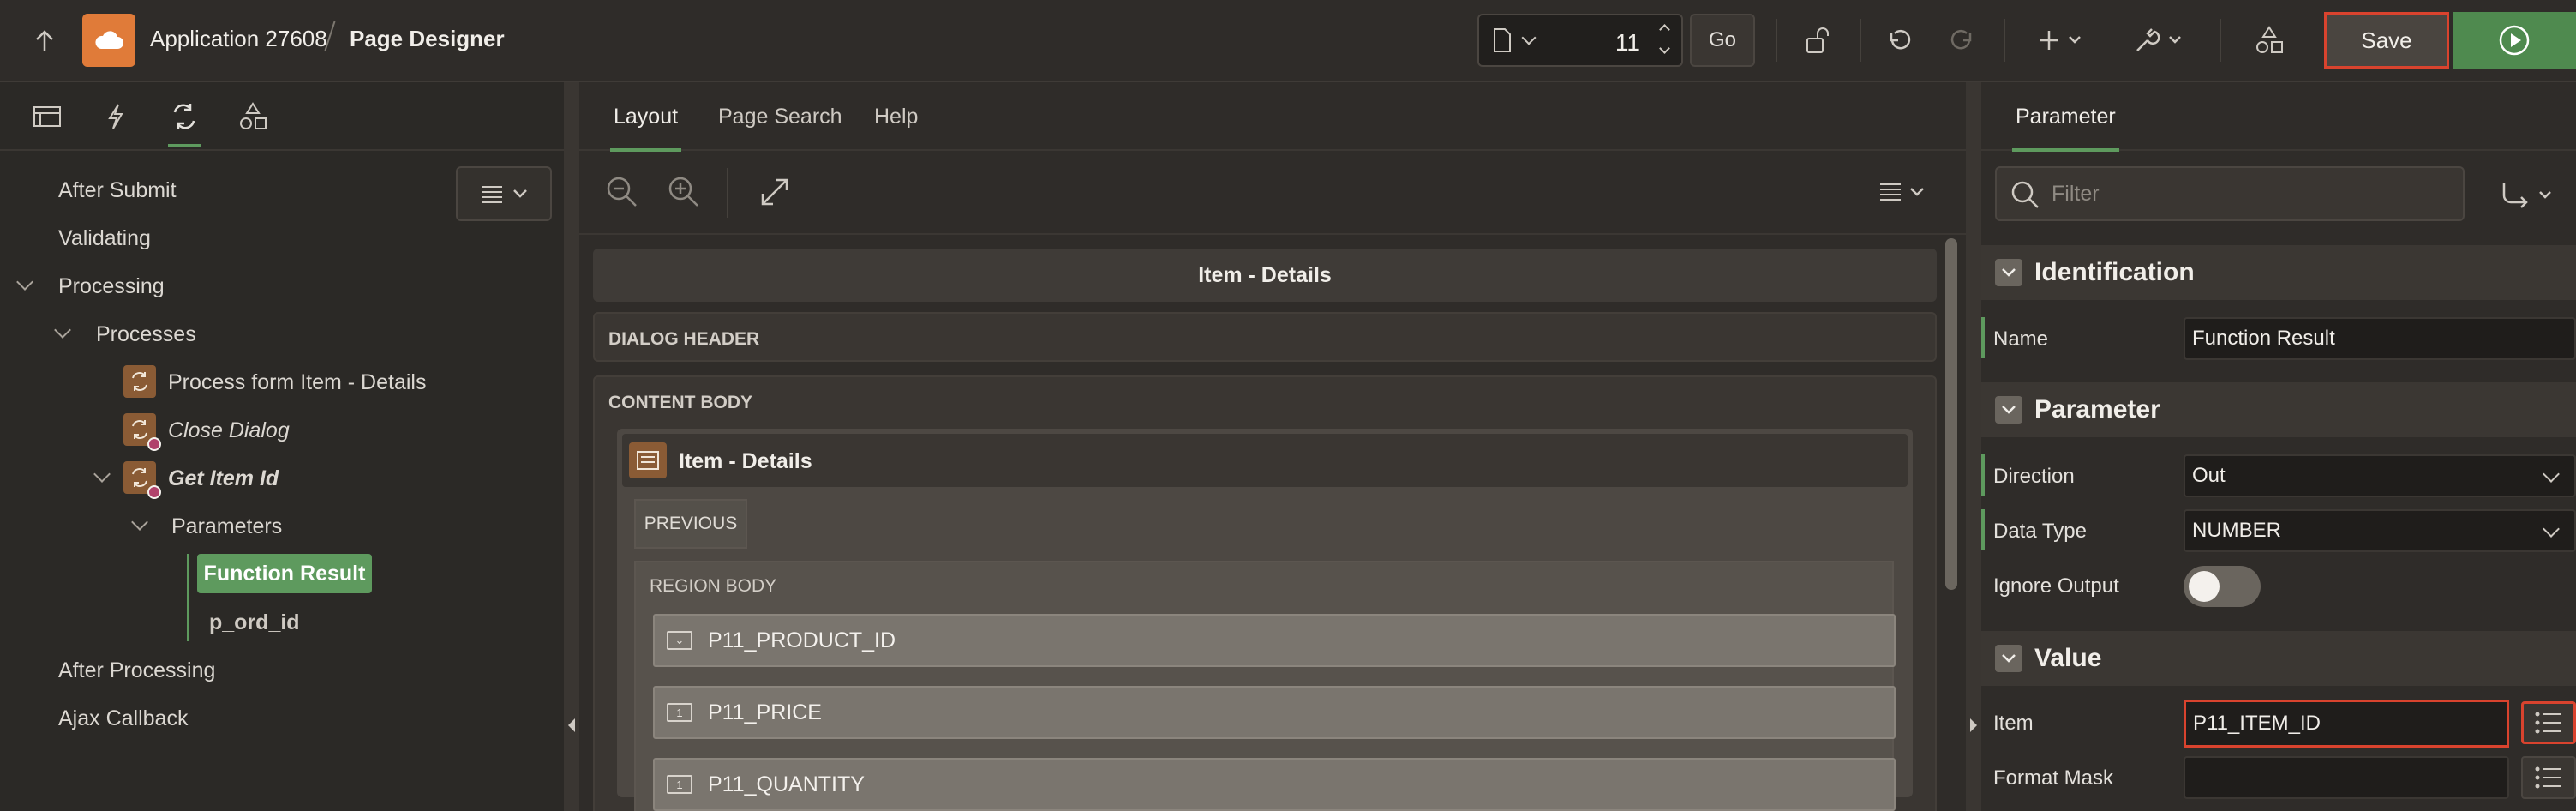  I want to click on zoom-out-icon, so click(622, 194).